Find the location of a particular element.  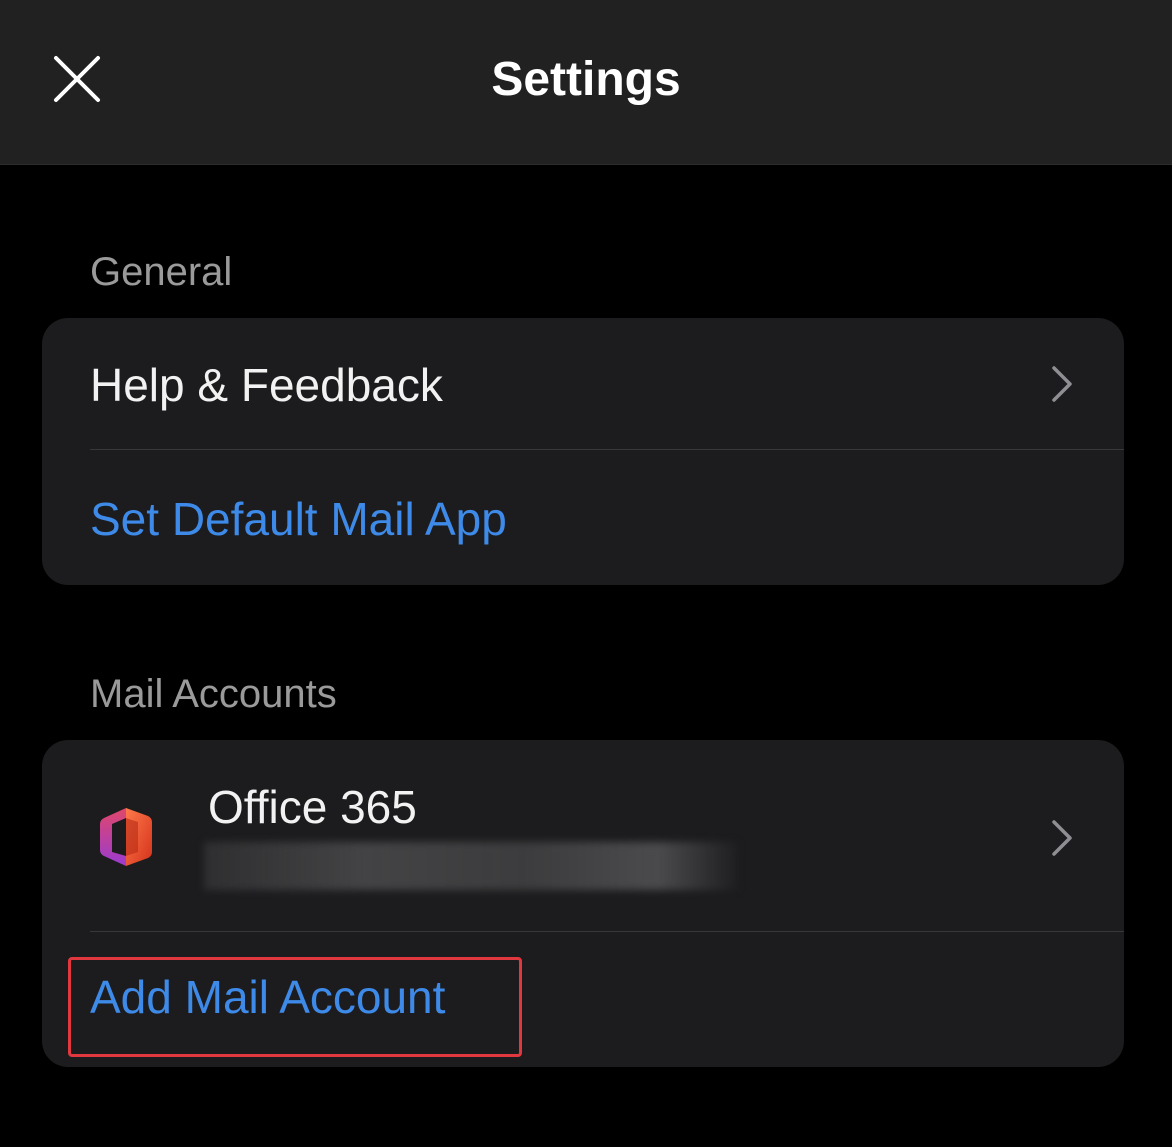

redacted-email is located at coordinates (471, 866).